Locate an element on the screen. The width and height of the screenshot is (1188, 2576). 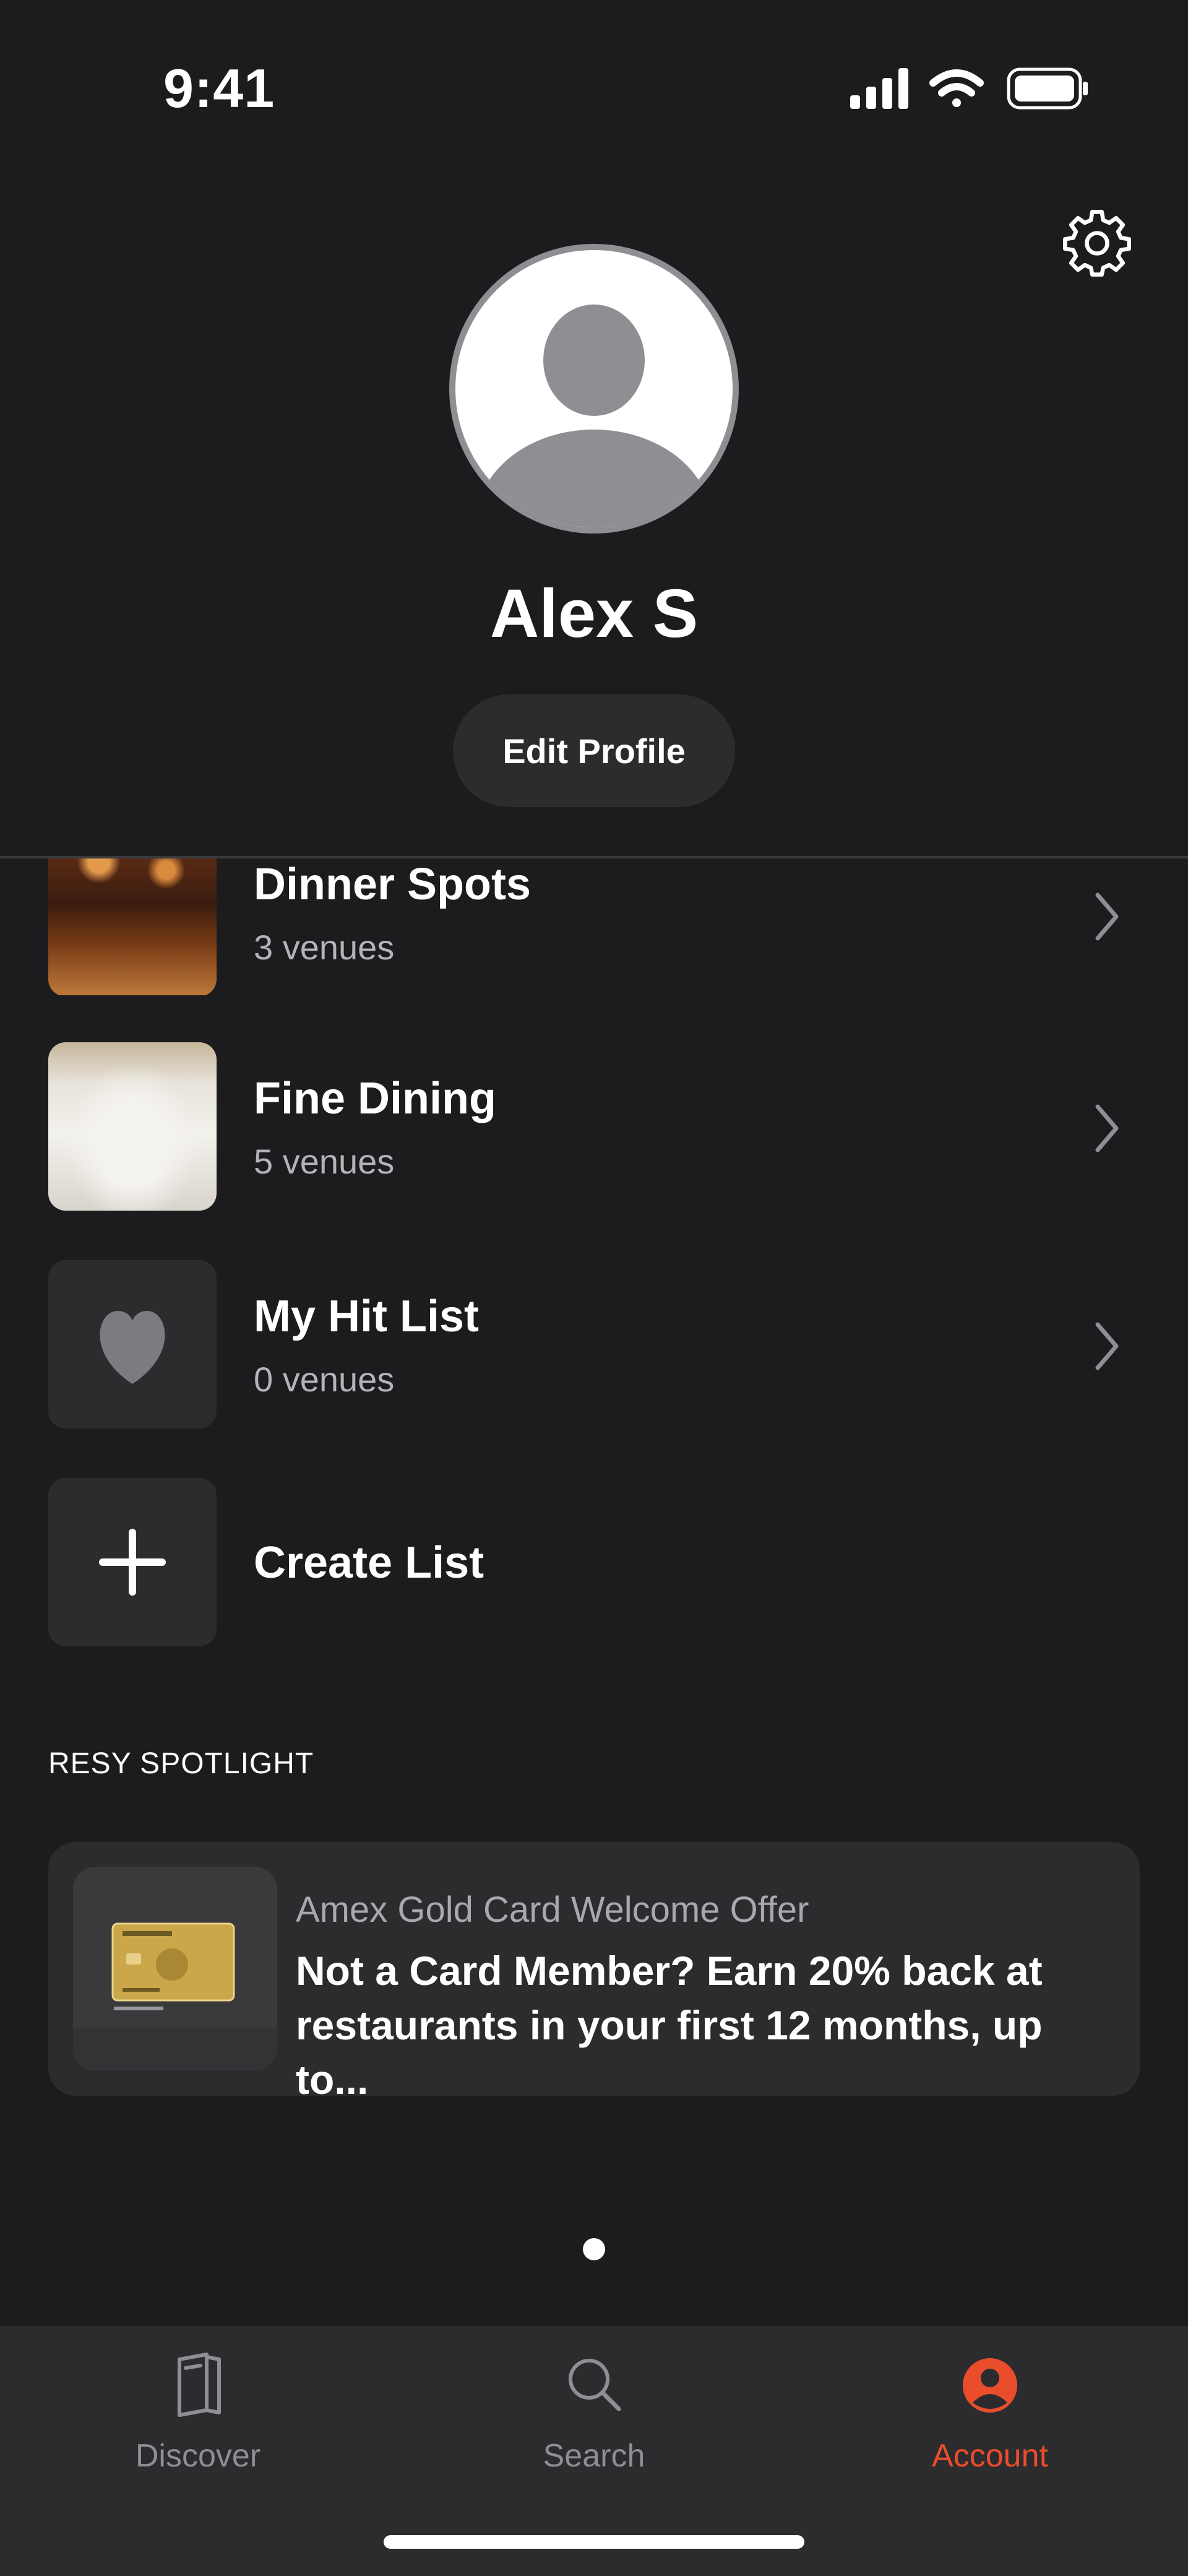
amex-card-image is located at coordinates (175, 1969).